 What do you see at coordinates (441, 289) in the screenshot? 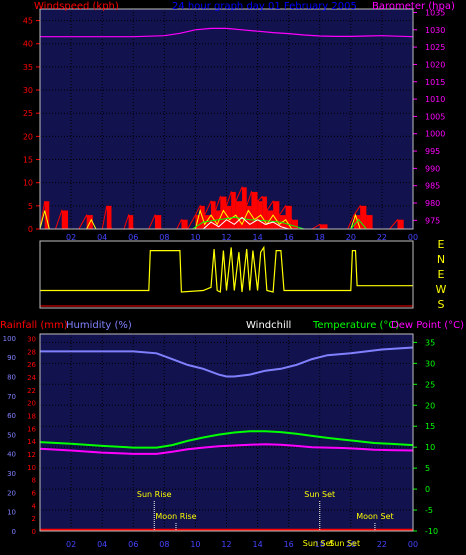
I see `compass-label: W` at bounding box center [441, 289].